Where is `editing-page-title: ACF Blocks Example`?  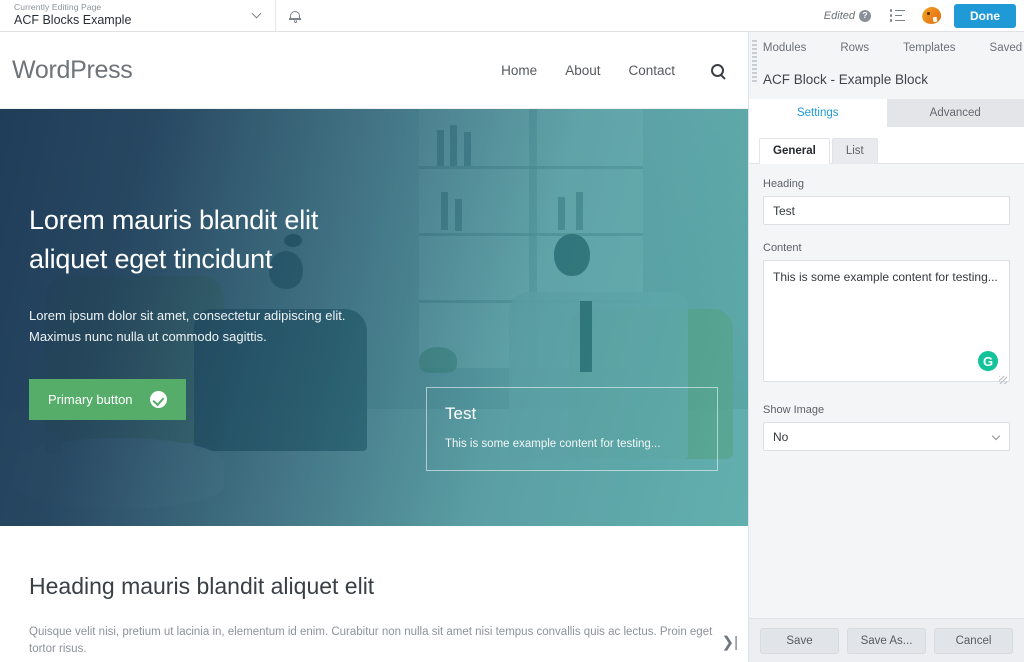
editing-page-title: ACF Blocks Example is located at coordinates (73, 20).